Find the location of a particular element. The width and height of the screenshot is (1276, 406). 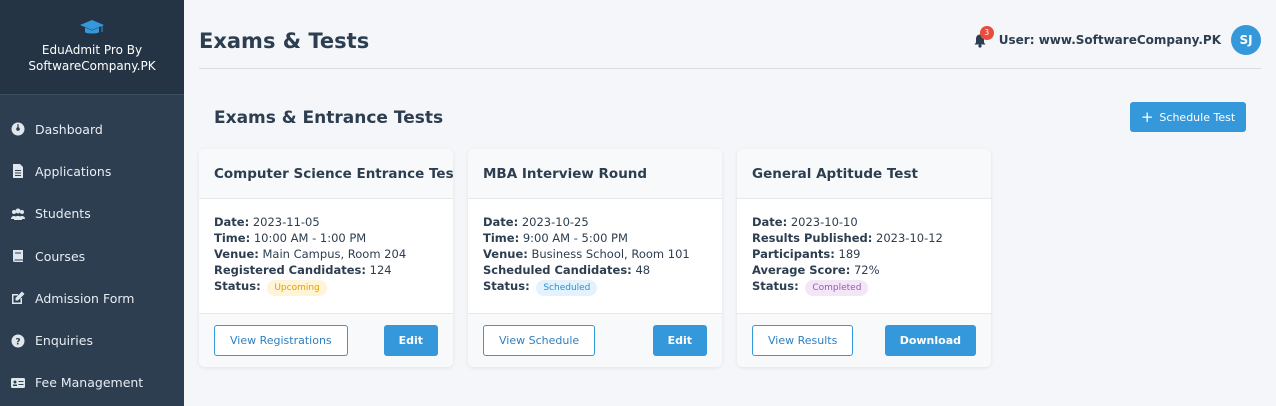

card-row-date: Date: 2023-10-25 is located at coordinates (536, 222).